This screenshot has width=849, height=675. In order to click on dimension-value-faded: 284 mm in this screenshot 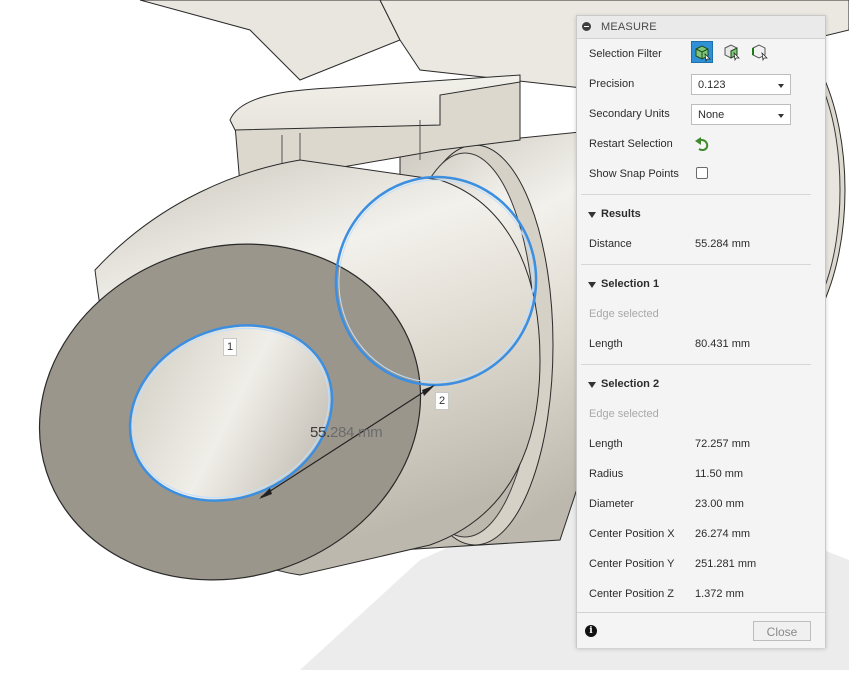, I will do `click(356, 432)`.